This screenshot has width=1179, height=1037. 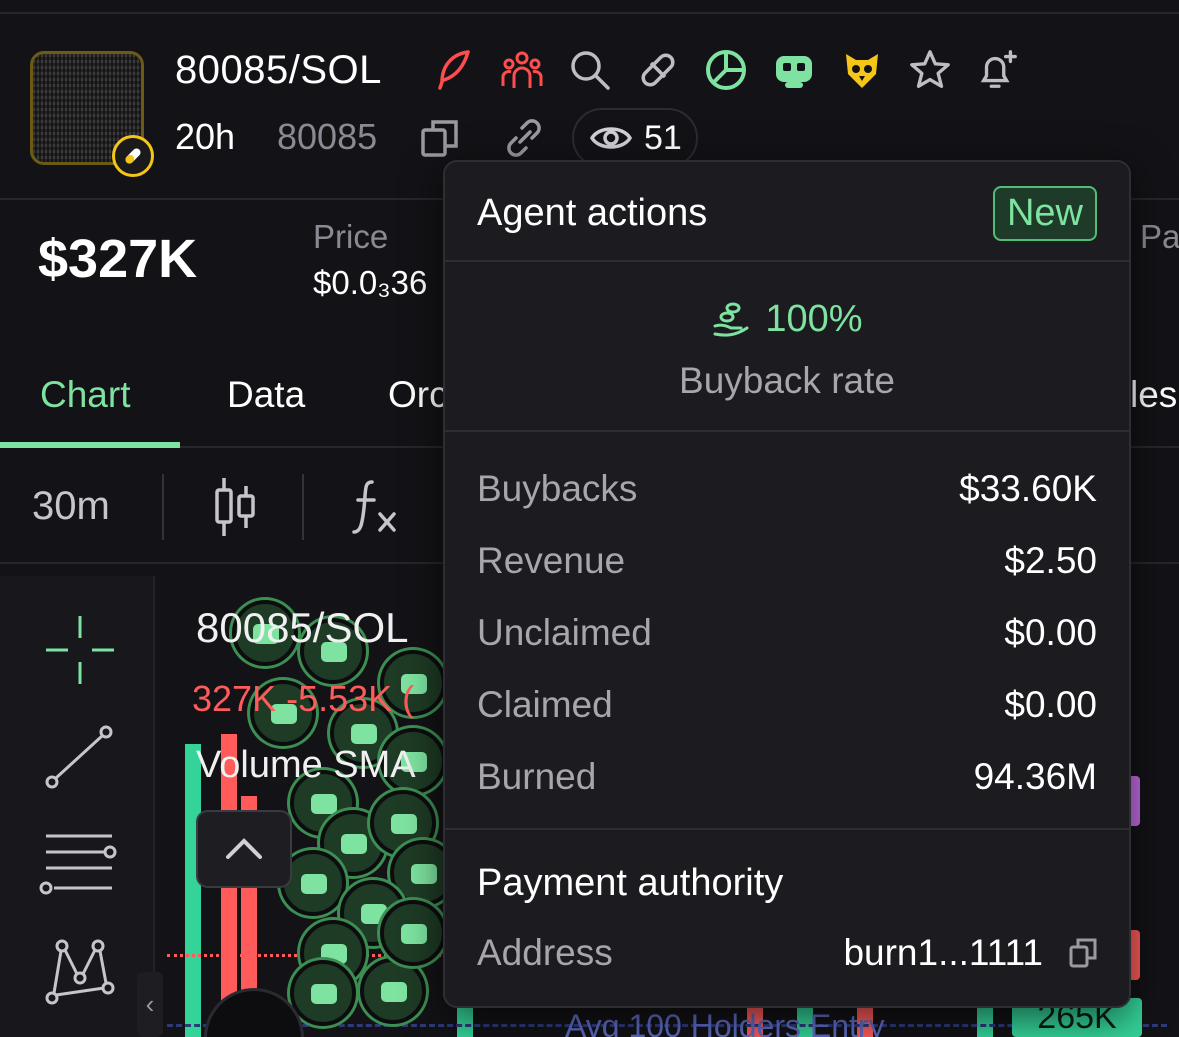 I want to click on chevron-up-icon, so click(x=244, y=848).